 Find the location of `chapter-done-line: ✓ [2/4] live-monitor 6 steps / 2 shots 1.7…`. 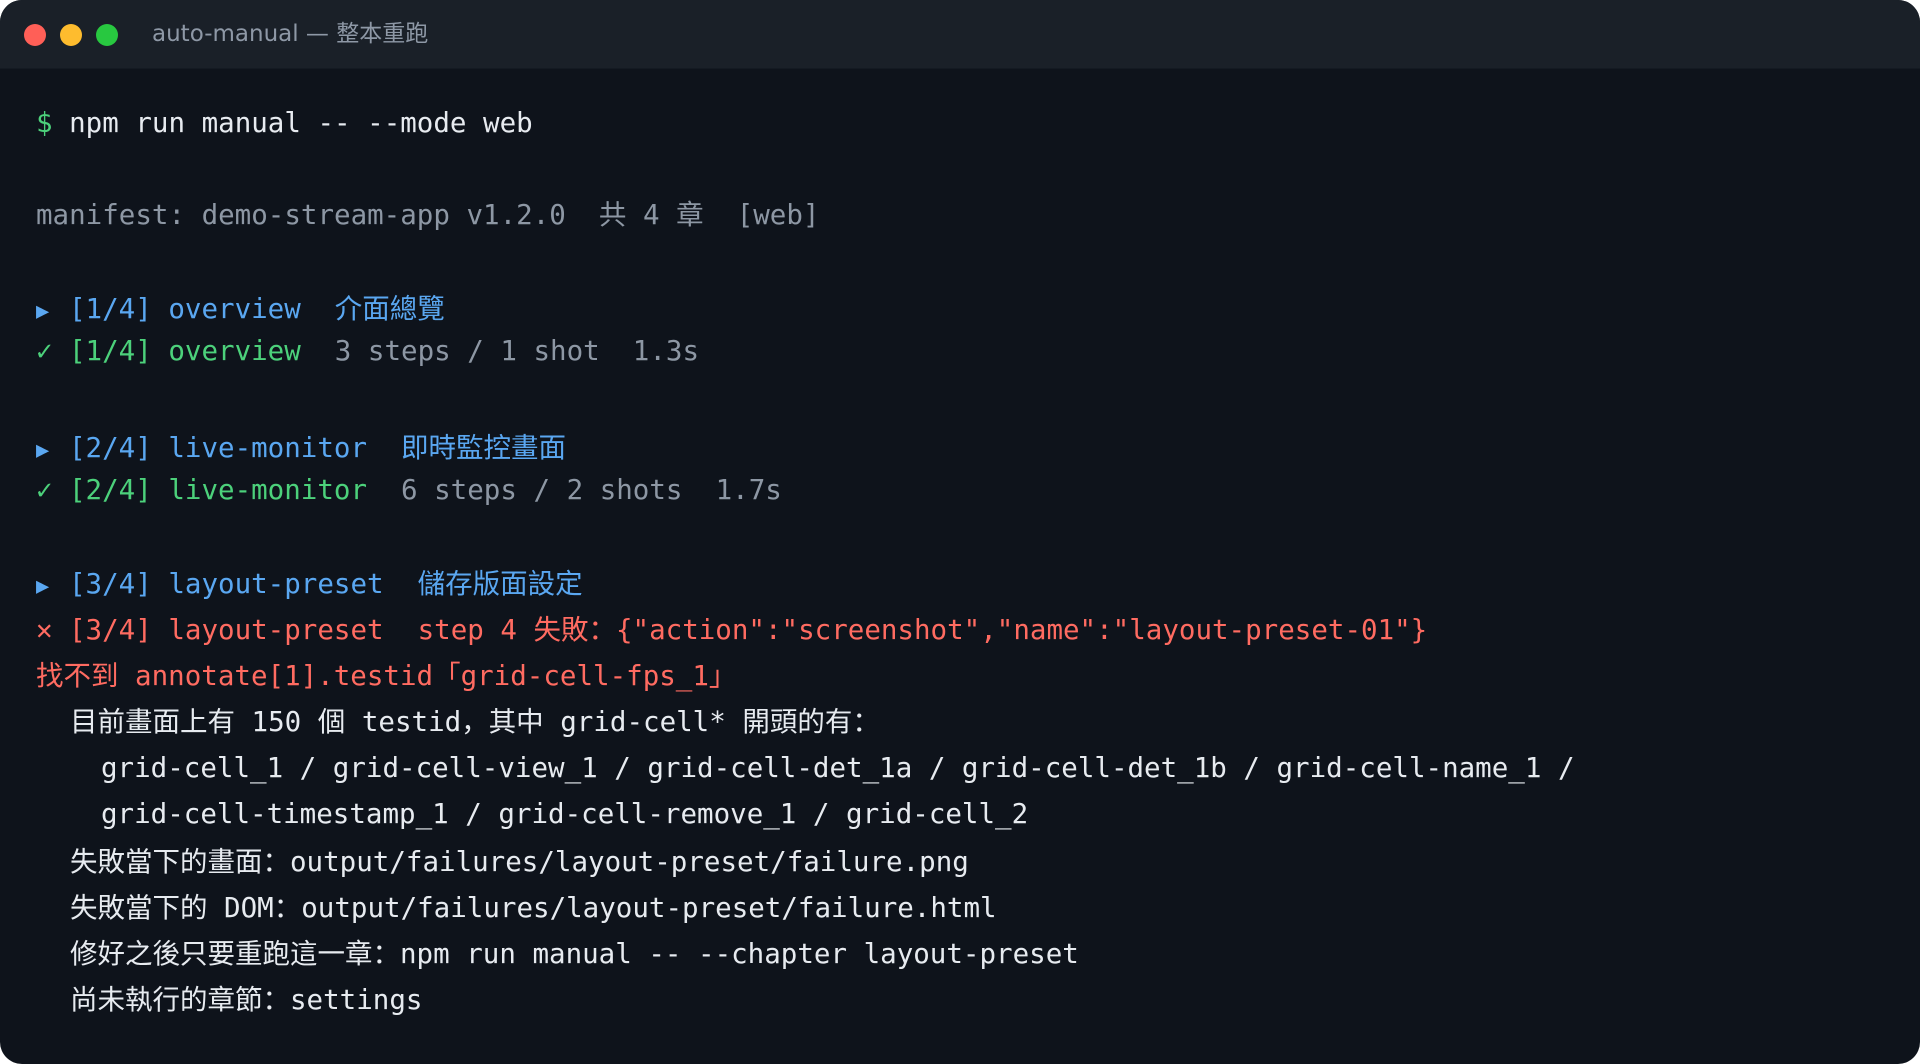

chapter-done-line: ✓ [2/4] live-monitor 6 steps / 2 shots 1.7… is located at coordinates (409, 490).